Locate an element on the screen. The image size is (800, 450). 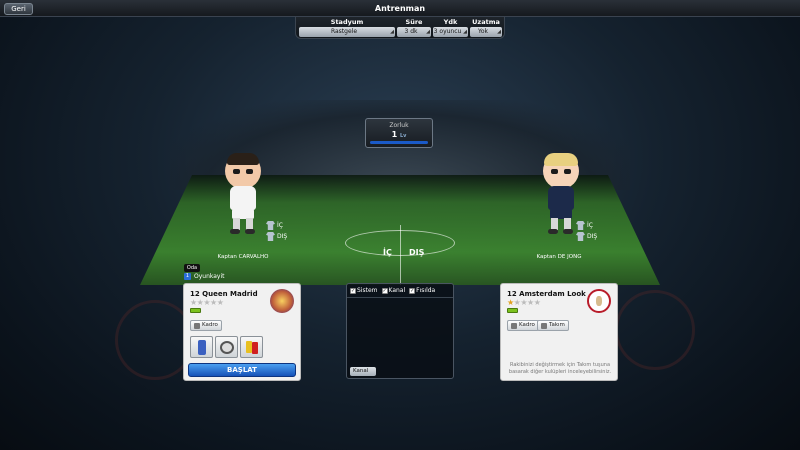
right-team-name: 12 Amsterdam Look is located at coordinates (546, 294).